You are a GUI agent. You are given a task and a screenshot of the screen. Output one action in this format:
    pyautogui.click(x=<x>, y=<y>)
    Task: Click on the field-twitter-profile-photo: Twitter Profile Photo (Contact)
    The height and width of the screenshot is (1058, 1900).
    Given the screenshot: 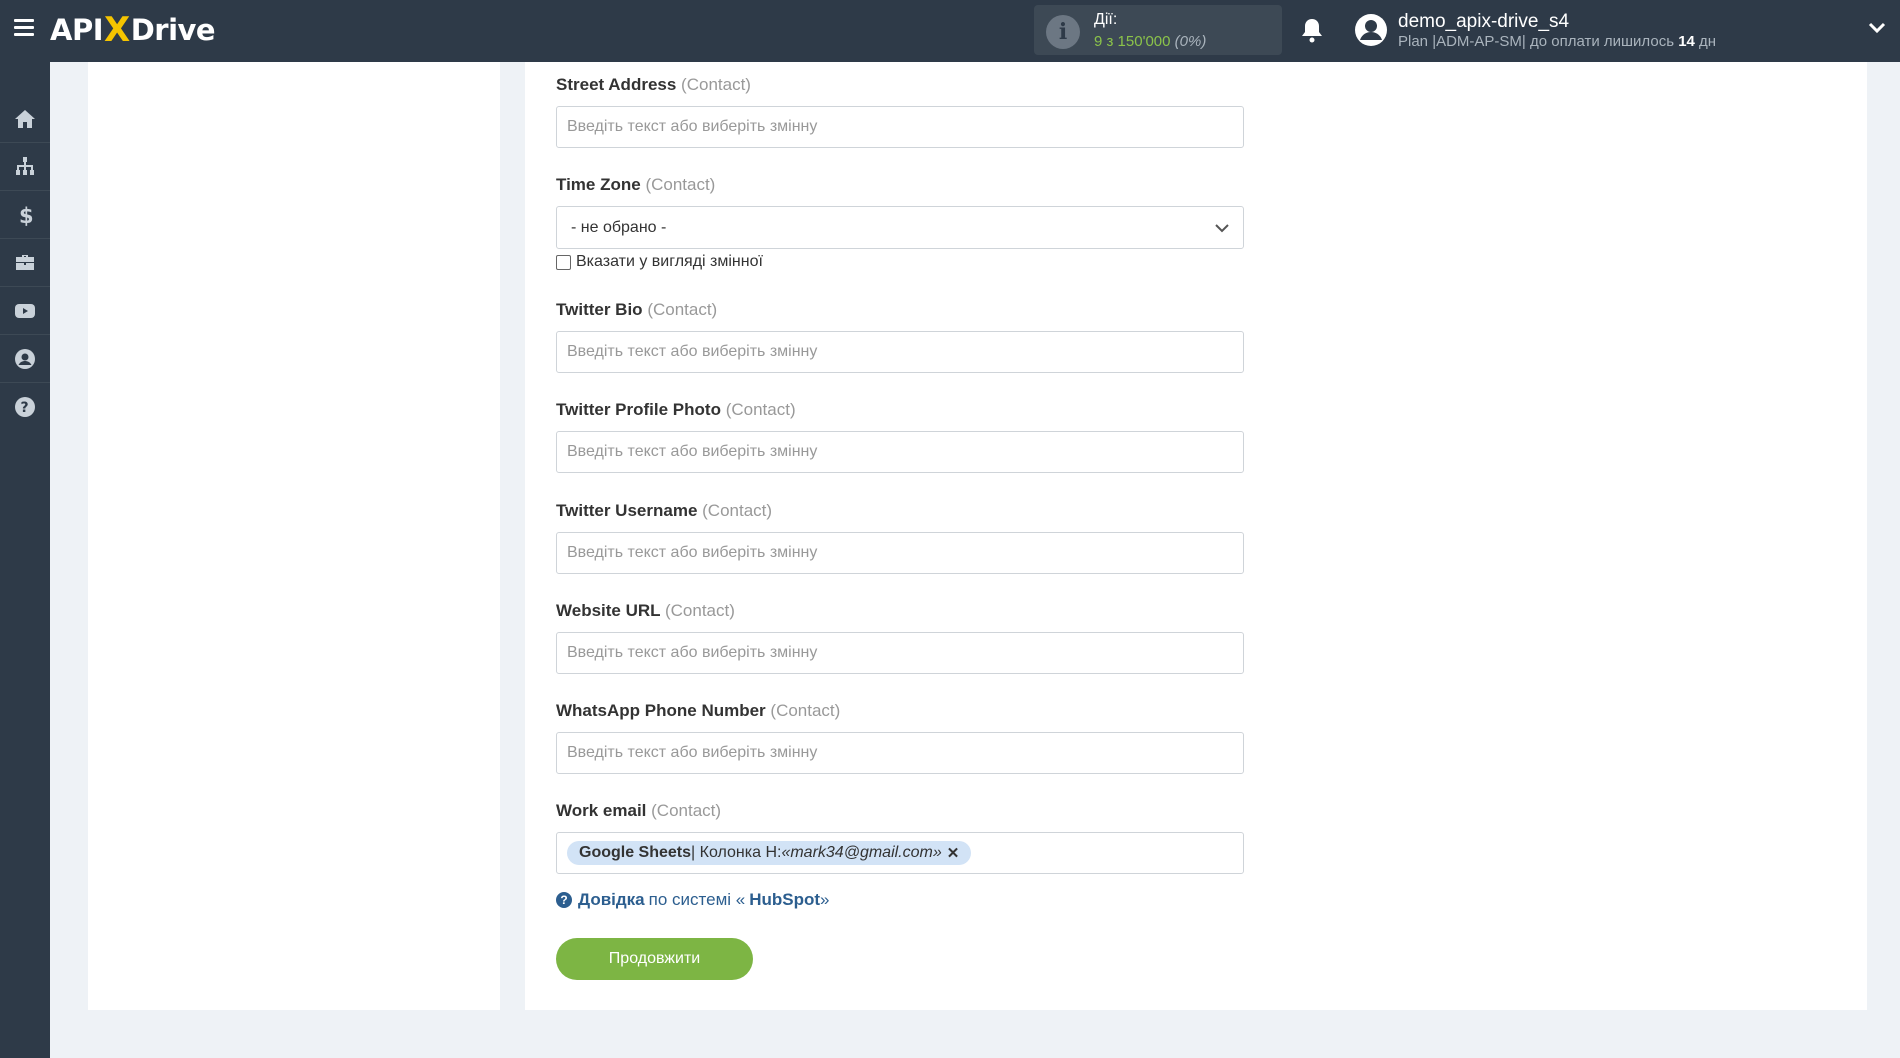 What is the action you would take?
    pyautogui.click(x=900, y=436)
    